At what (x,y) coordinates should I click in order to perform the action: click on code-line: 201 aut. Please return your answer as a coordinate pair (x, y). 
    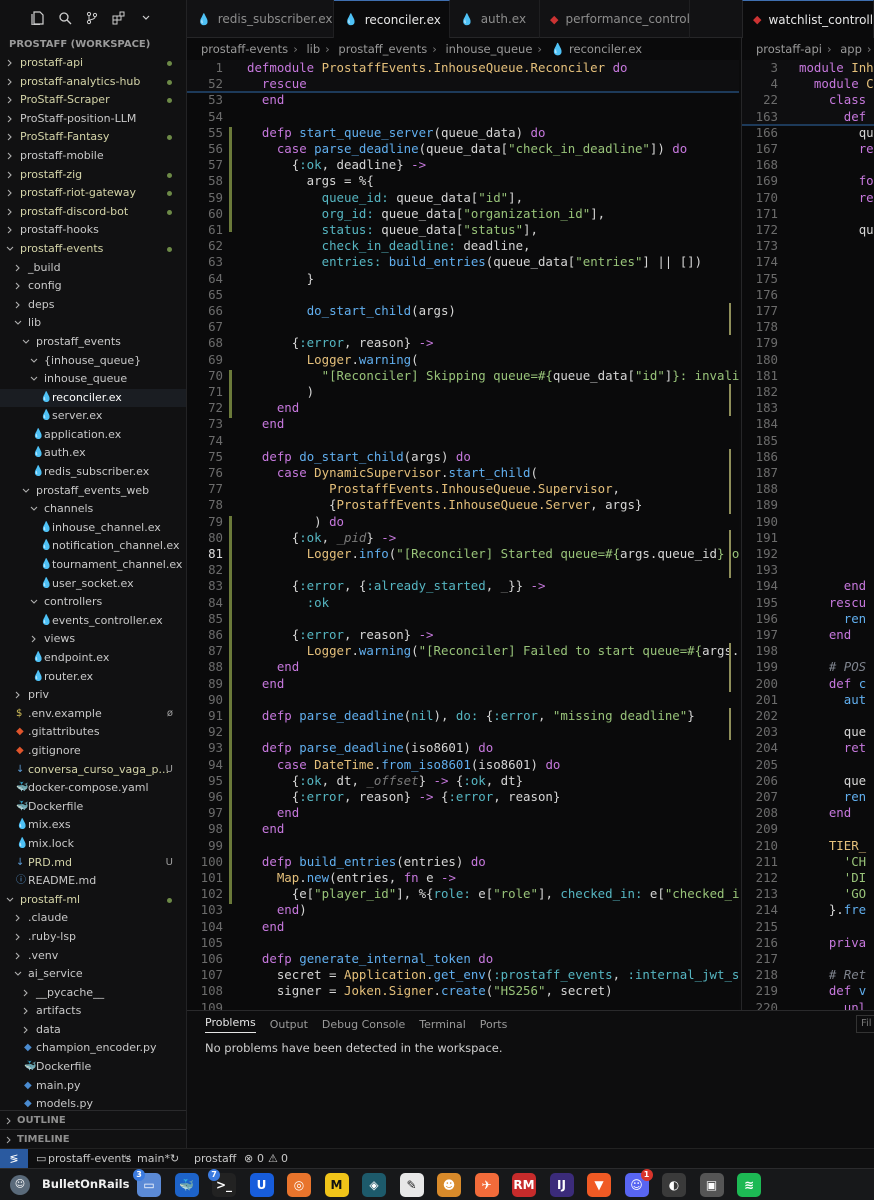
    Looking at the image, I should click on (808, 700).